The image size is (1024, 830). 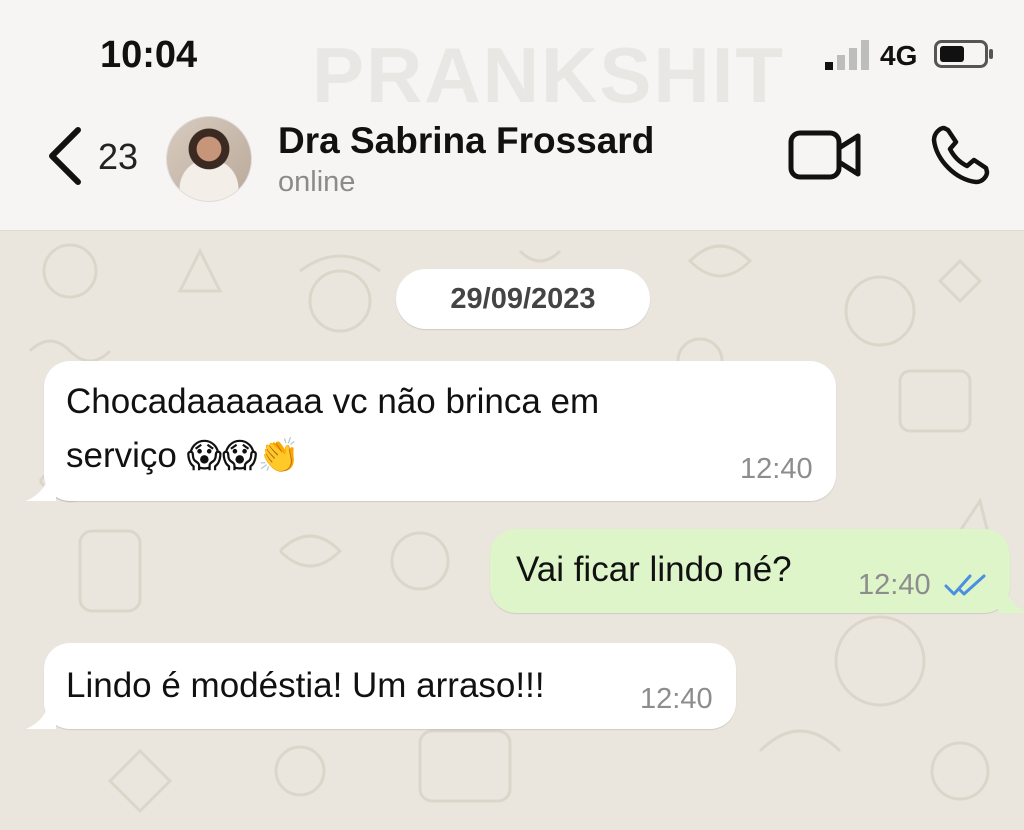 I want to click on unread-count: 23, so click(x=118, y=157).